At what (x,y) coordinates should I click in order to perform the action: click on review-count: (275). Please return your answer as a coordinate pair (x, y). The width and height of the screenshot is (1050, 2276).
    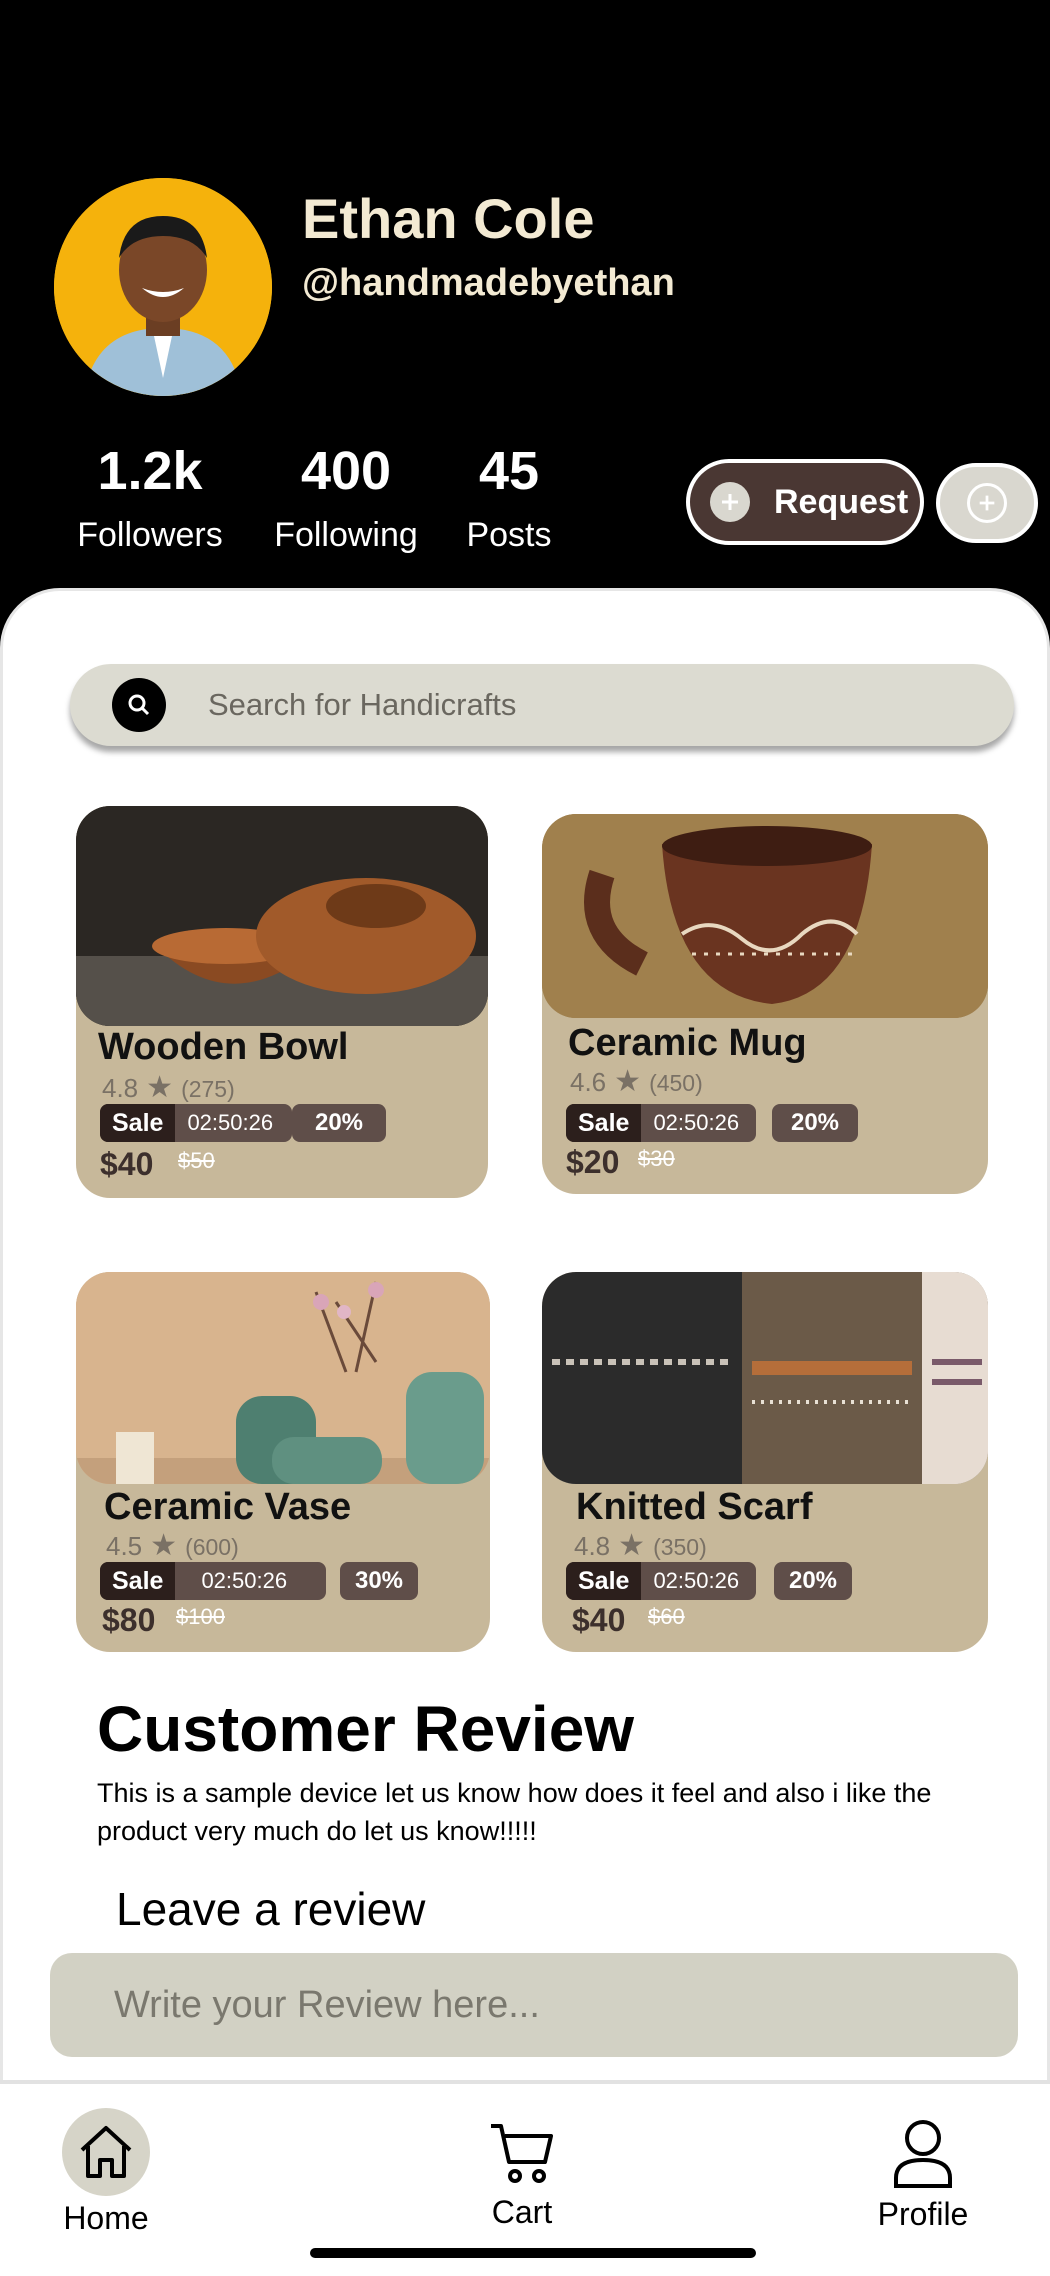
    Looking at the image, I should click on (208, 1089).